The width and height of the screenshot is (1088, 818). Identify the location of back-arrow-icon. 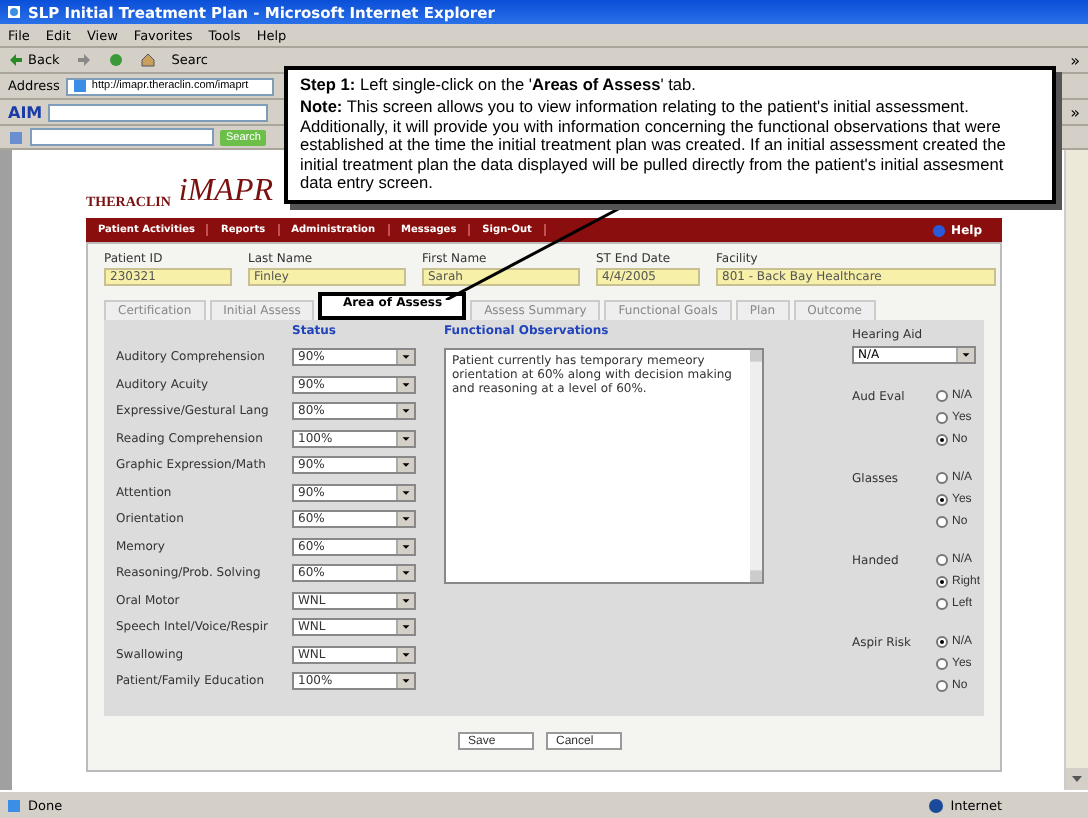
(16, 60).